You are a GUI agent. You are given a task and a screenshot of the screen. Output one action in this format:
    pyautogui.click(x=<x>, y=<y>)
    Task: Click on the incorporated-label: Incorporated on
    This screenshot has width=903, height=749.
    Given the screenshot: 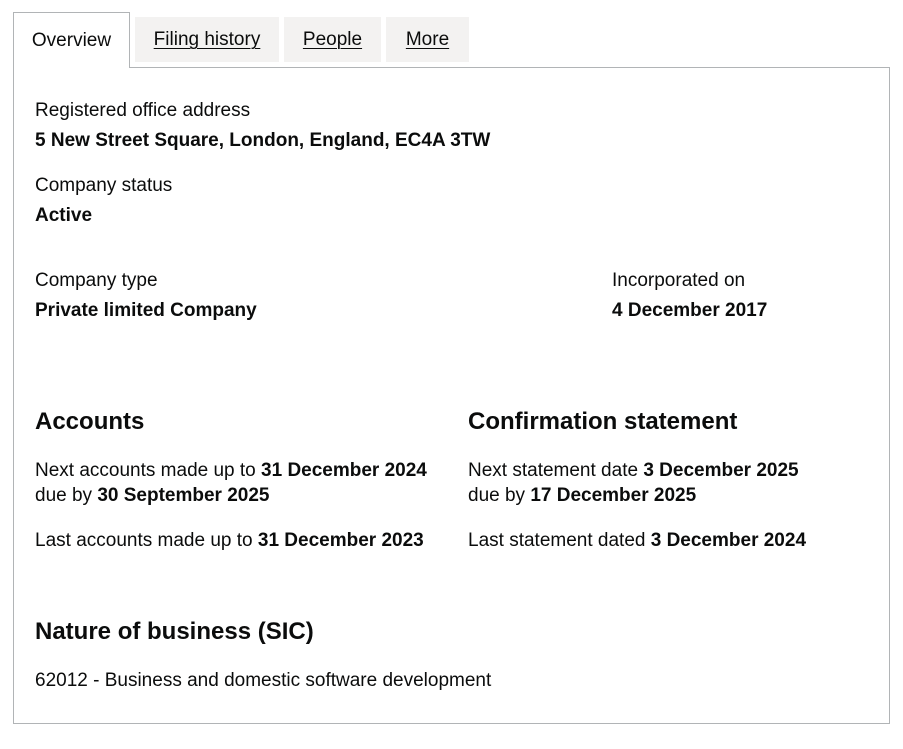 What is the action you would take?
    pyautogui.click(x=679, y=280)
    